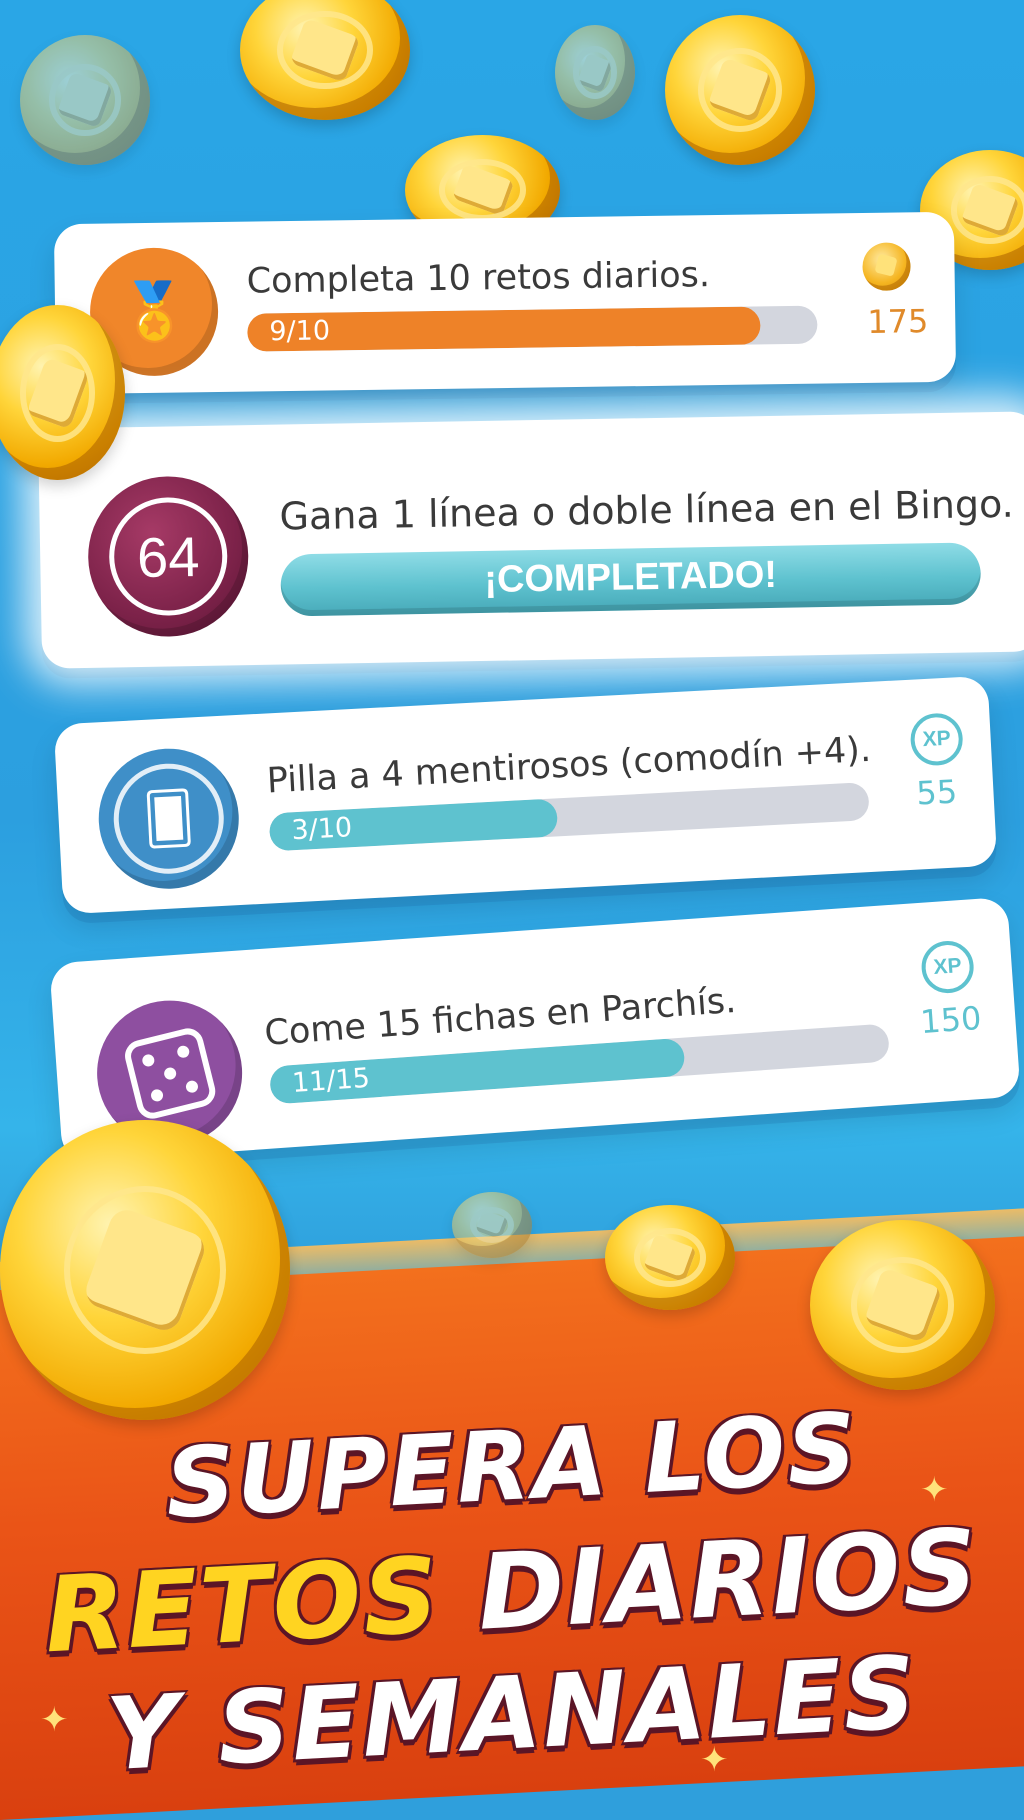 The image size is (1024, 1820). What do you see at coordinates (145, 1270) in the screenshot?
I see `big-coin-decoration` at bounding box center [145, 1270].